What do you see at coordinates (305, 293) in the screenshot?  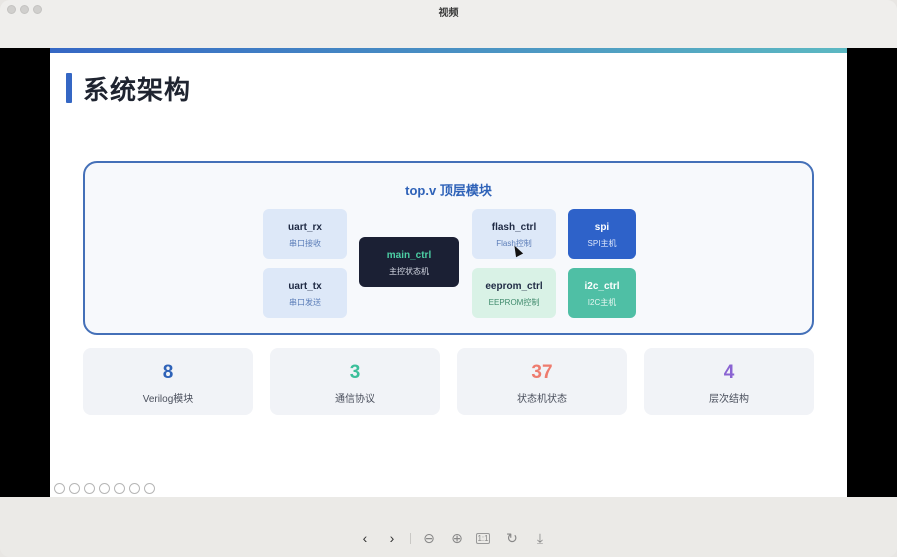 I see `module-uart-tx: uart_tx 串口发送` at bounding box center [305, 293].